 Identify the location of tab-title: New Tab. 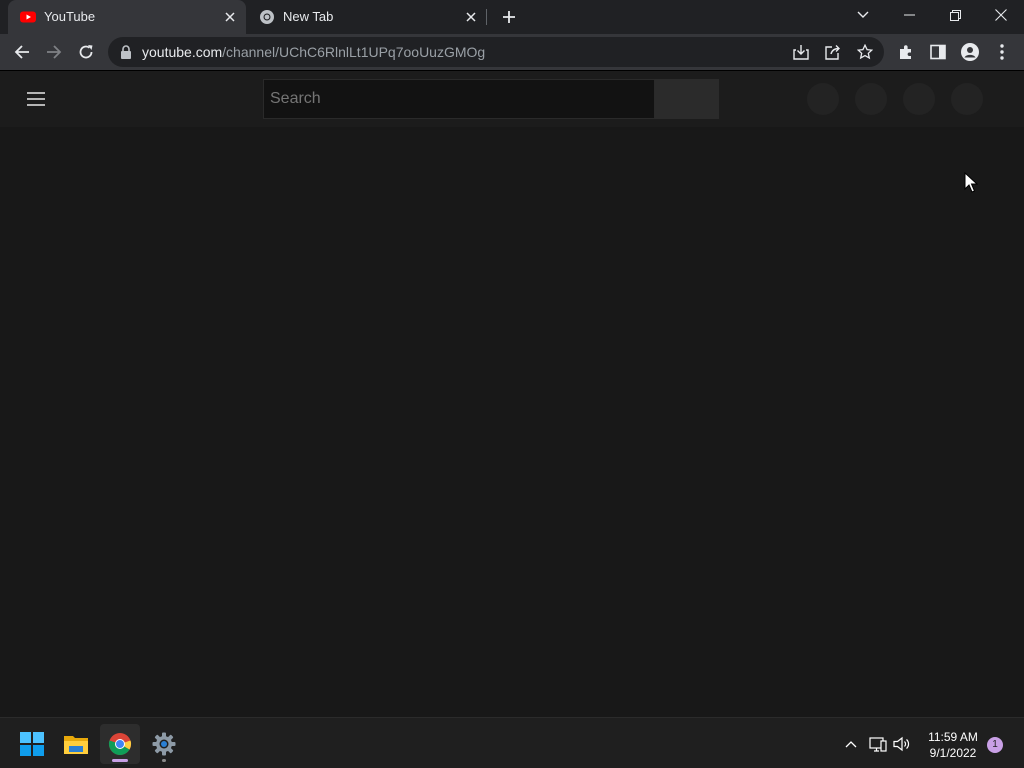
(308, 16).